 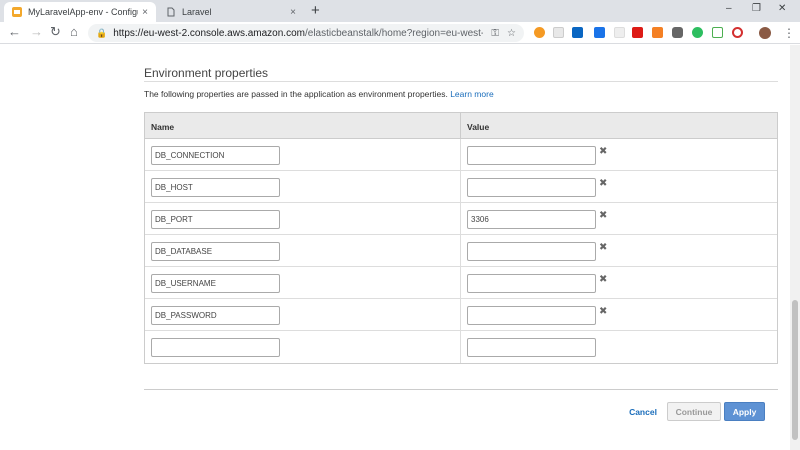 I want to click on tab-title: Laravel, so click(x=197, y=12).